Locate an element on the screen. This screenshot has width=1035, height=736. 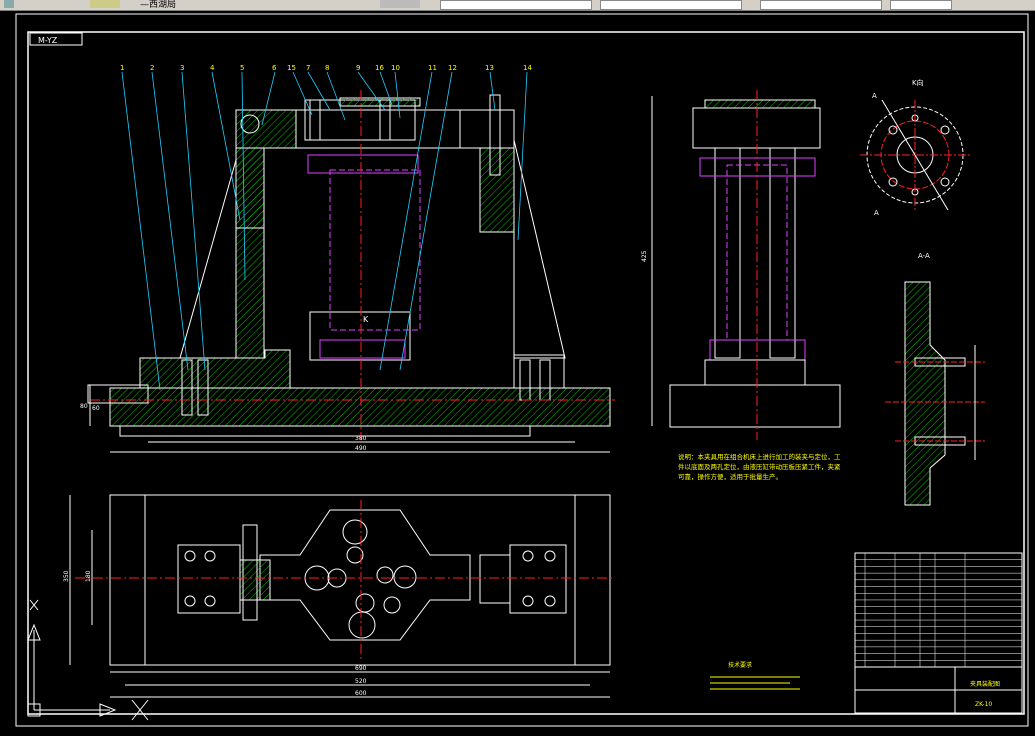
plan-dim-len1: 690 is located at coordinates (361, 668).